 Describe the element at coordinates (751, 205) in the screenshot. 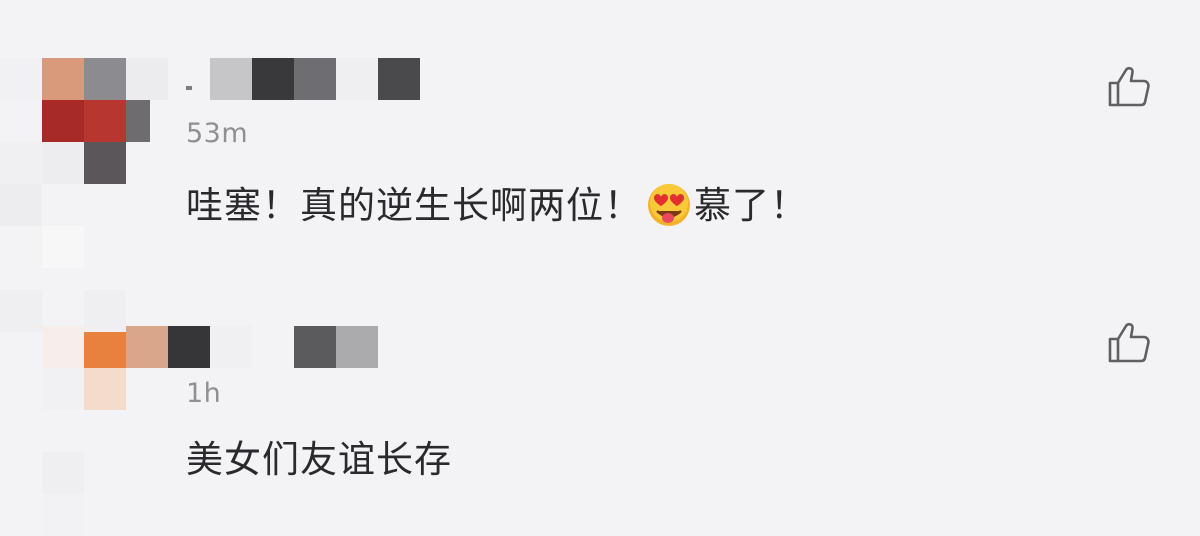

I see `comment-text-part: 慕了！` at that location.